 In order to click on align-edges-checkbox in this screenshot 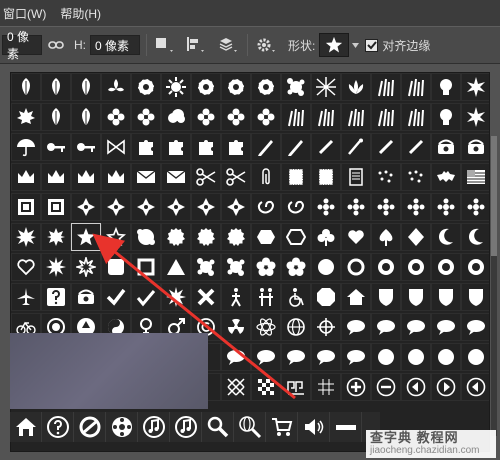, I will do `click(372, 45)`.